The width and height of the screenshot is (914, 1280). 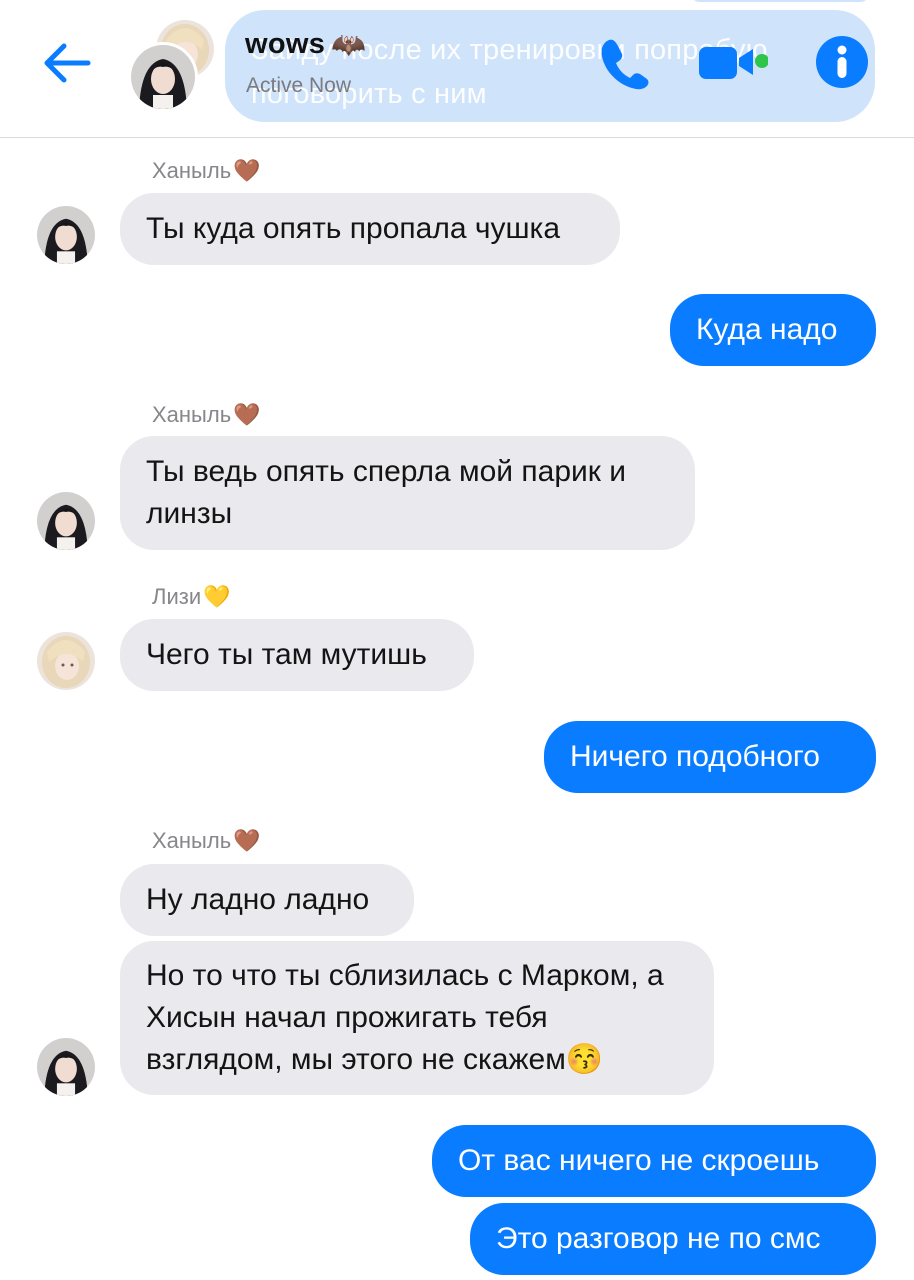 I want to click on outgoing-message: Ничего подобного, so click(x=710, y=757).